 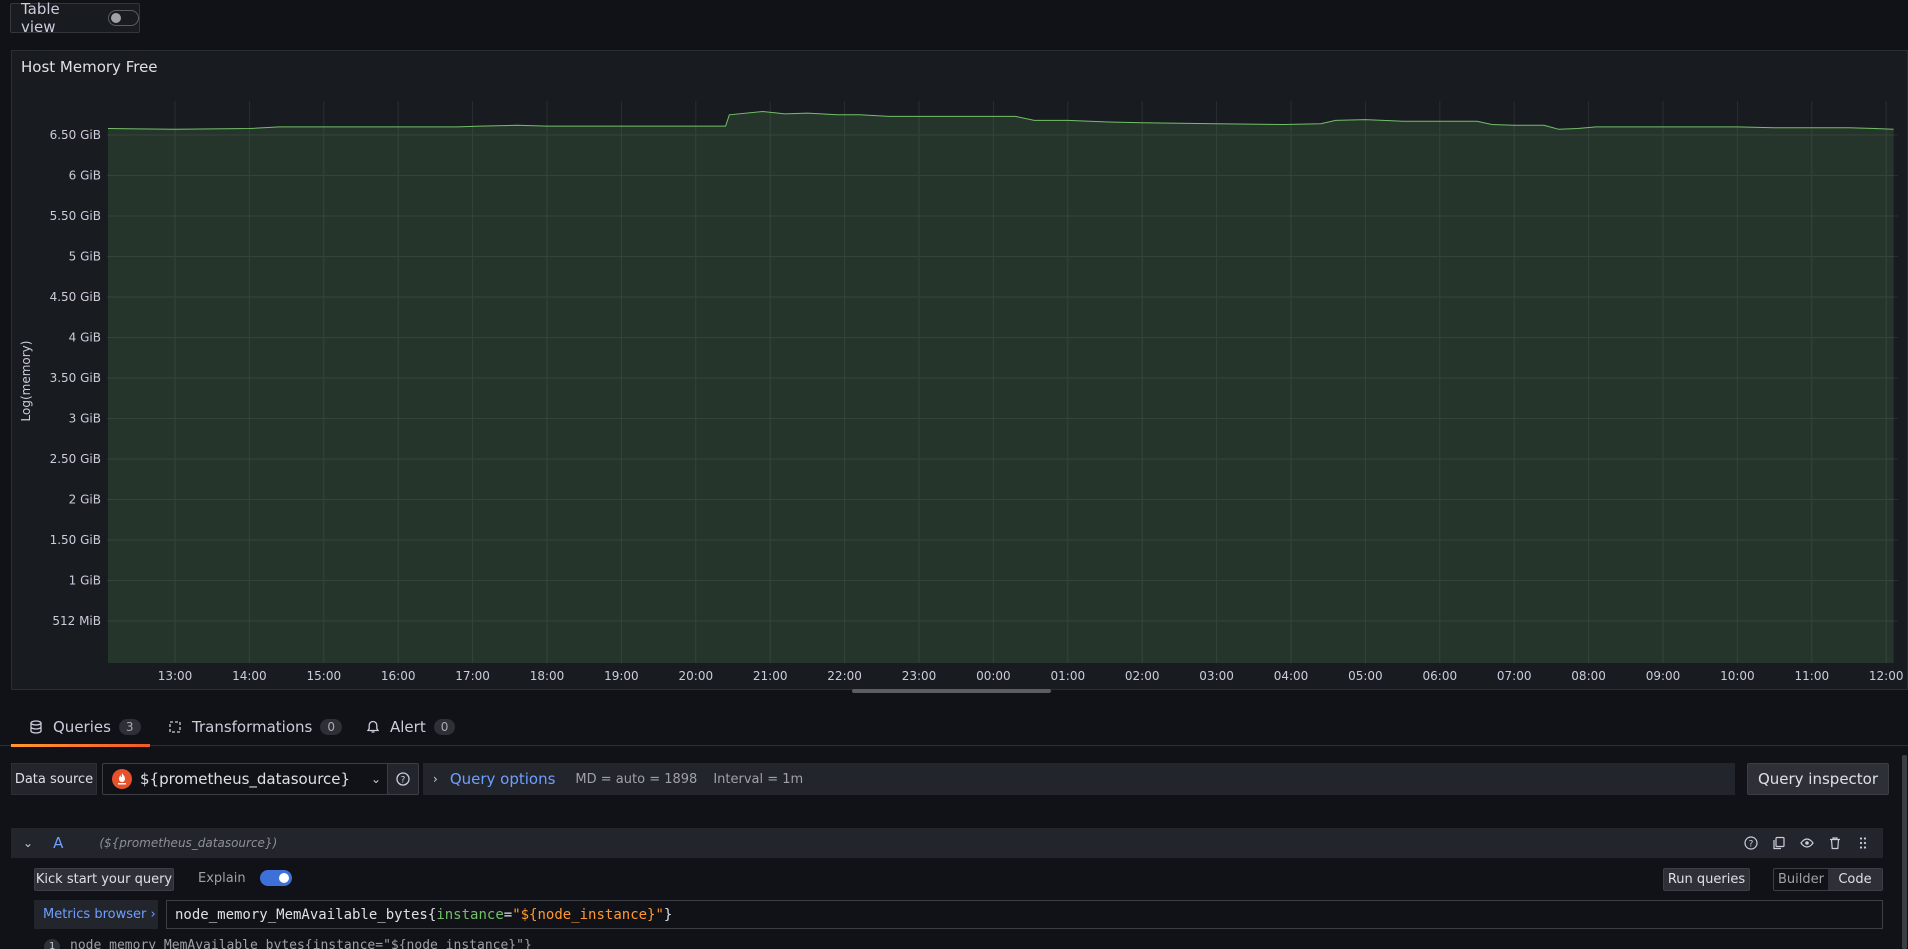 What do you see at coordinates (1818, 779) in the screenshot?
I see `query-inspector-button: Query inspector` at bounding box center [1818, 779].